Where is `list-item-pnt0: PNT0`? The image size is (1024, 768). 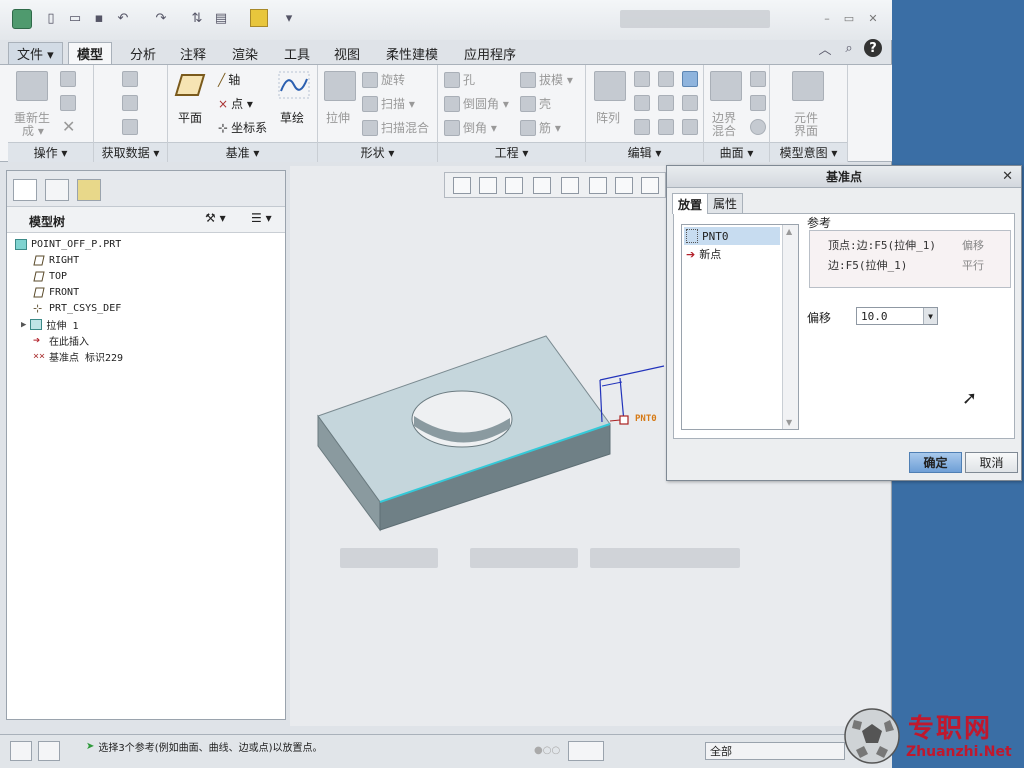 list-item-pnt0: PNT0 is located at coordinates (732, 236).